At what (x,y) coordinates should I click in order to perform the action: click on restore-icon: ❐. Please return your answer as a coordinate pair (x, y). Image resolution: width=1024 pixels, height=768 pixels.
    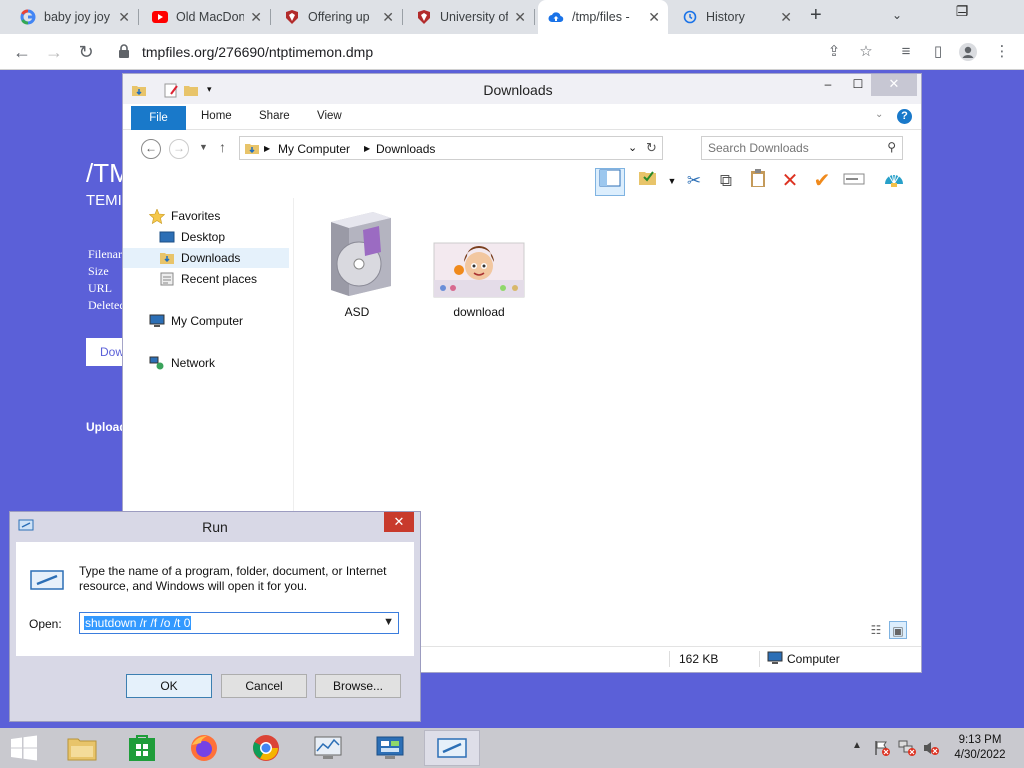
    Looking at the image, I should click on (962, 13).